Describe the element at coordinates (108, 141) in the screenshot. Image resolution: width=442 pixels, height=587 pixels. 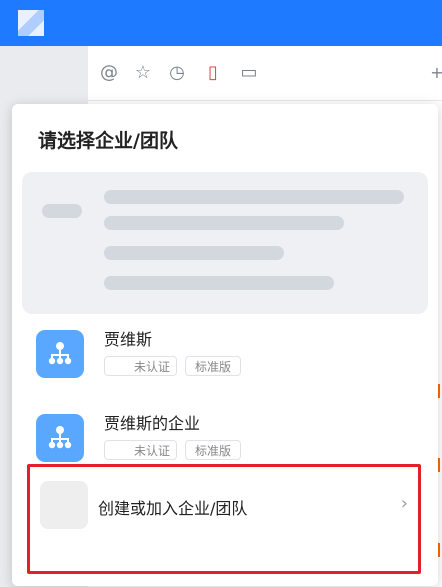
I see `panel-title: 请选择企业/团队` at that location.